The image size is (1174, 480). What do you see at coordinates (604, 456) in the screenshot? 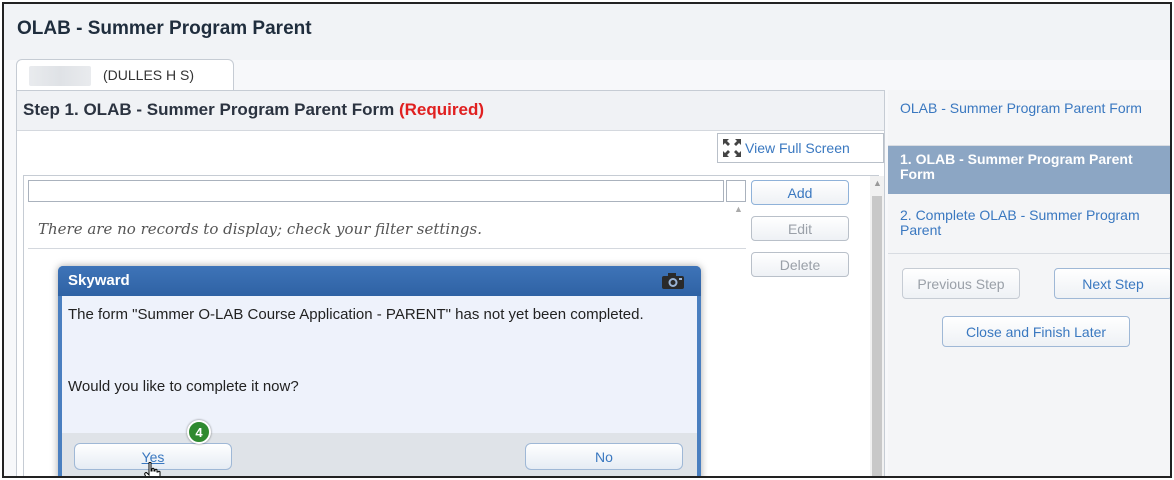
I see `no-button: No` at bounding box center [604, 456].